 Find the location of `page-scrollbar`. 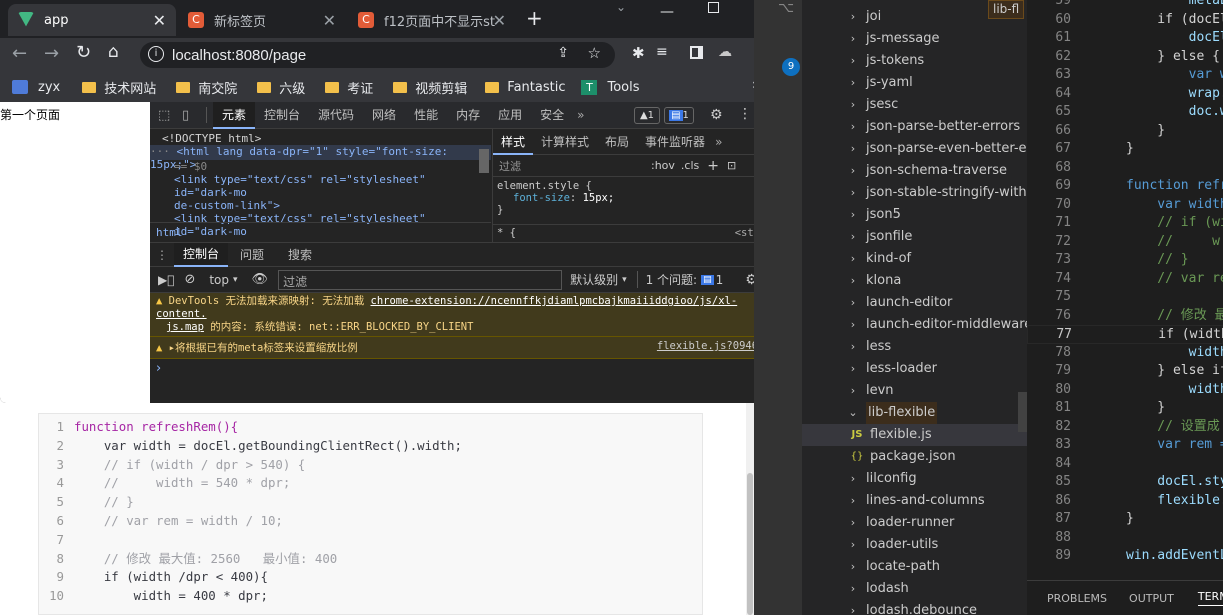

page-scrollbar is located at coordinates (750, 509).